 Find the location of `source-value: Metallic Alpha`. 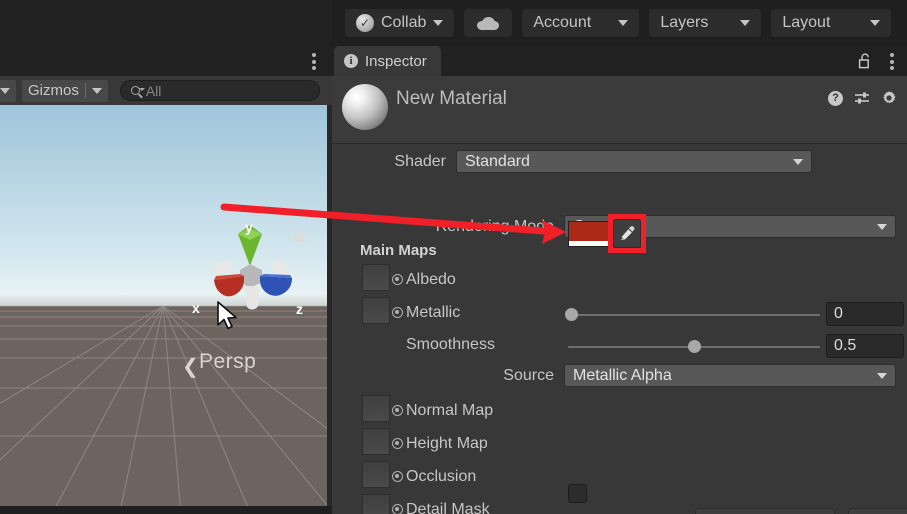

source-value: Metallic Alpha is located at coordinates (622, 375).